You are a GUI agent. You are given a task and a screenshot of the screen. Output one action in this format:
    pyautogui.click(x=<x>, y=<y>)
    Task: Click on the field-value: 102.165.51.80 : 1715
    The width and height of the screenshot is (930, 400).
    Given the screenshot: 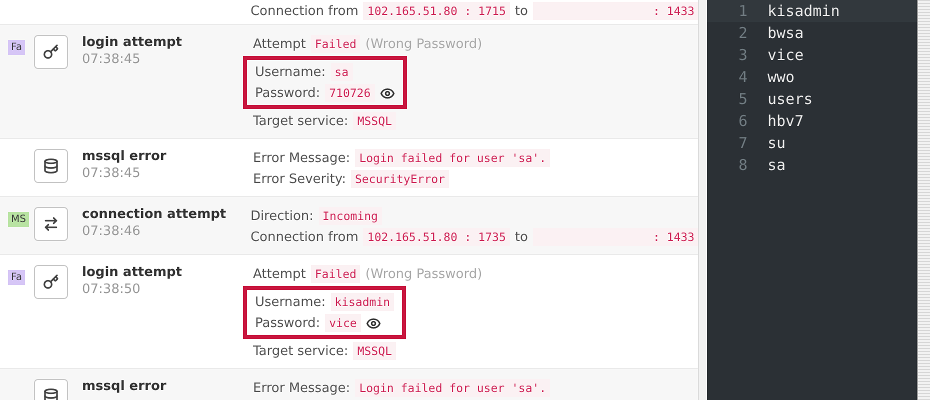 What is the action you would take?
    pyautogui.click(x=436, y=11)
    